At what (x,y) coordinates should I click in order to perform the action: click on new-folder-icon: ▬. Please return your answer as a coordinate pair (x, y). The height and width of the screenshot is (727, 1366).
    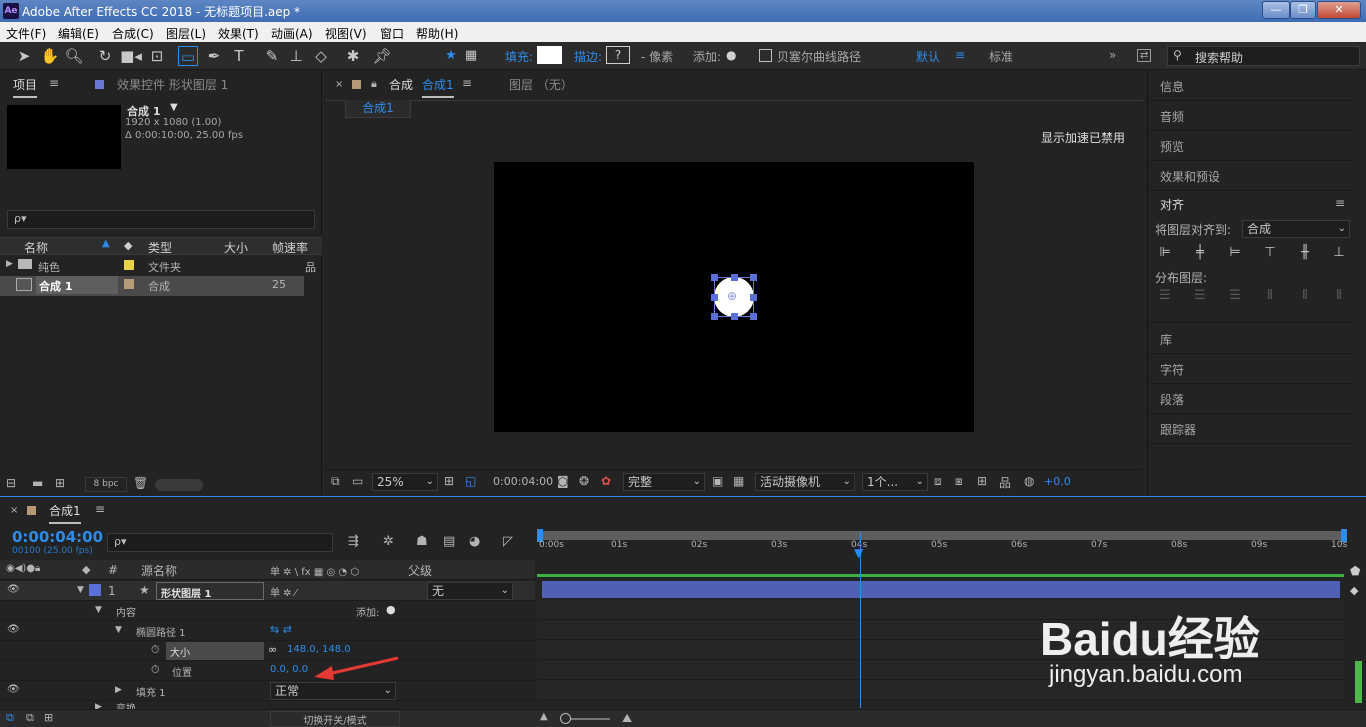
    Looking at the image, I should click on (37, 483).